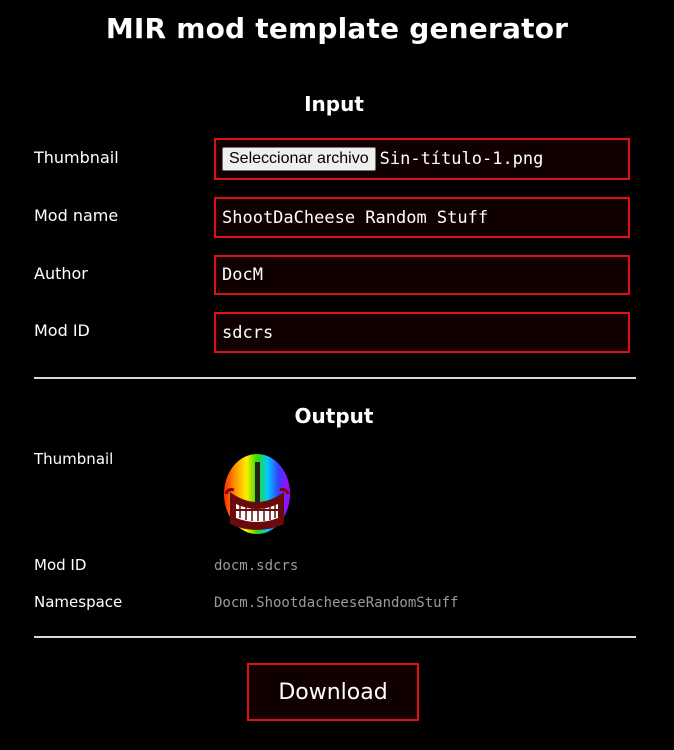  What do you see at coordinates (461, 159) in the screenshot?
I see `selected-file-name: Sin-título-1.png` at bounding box center [461, 159].